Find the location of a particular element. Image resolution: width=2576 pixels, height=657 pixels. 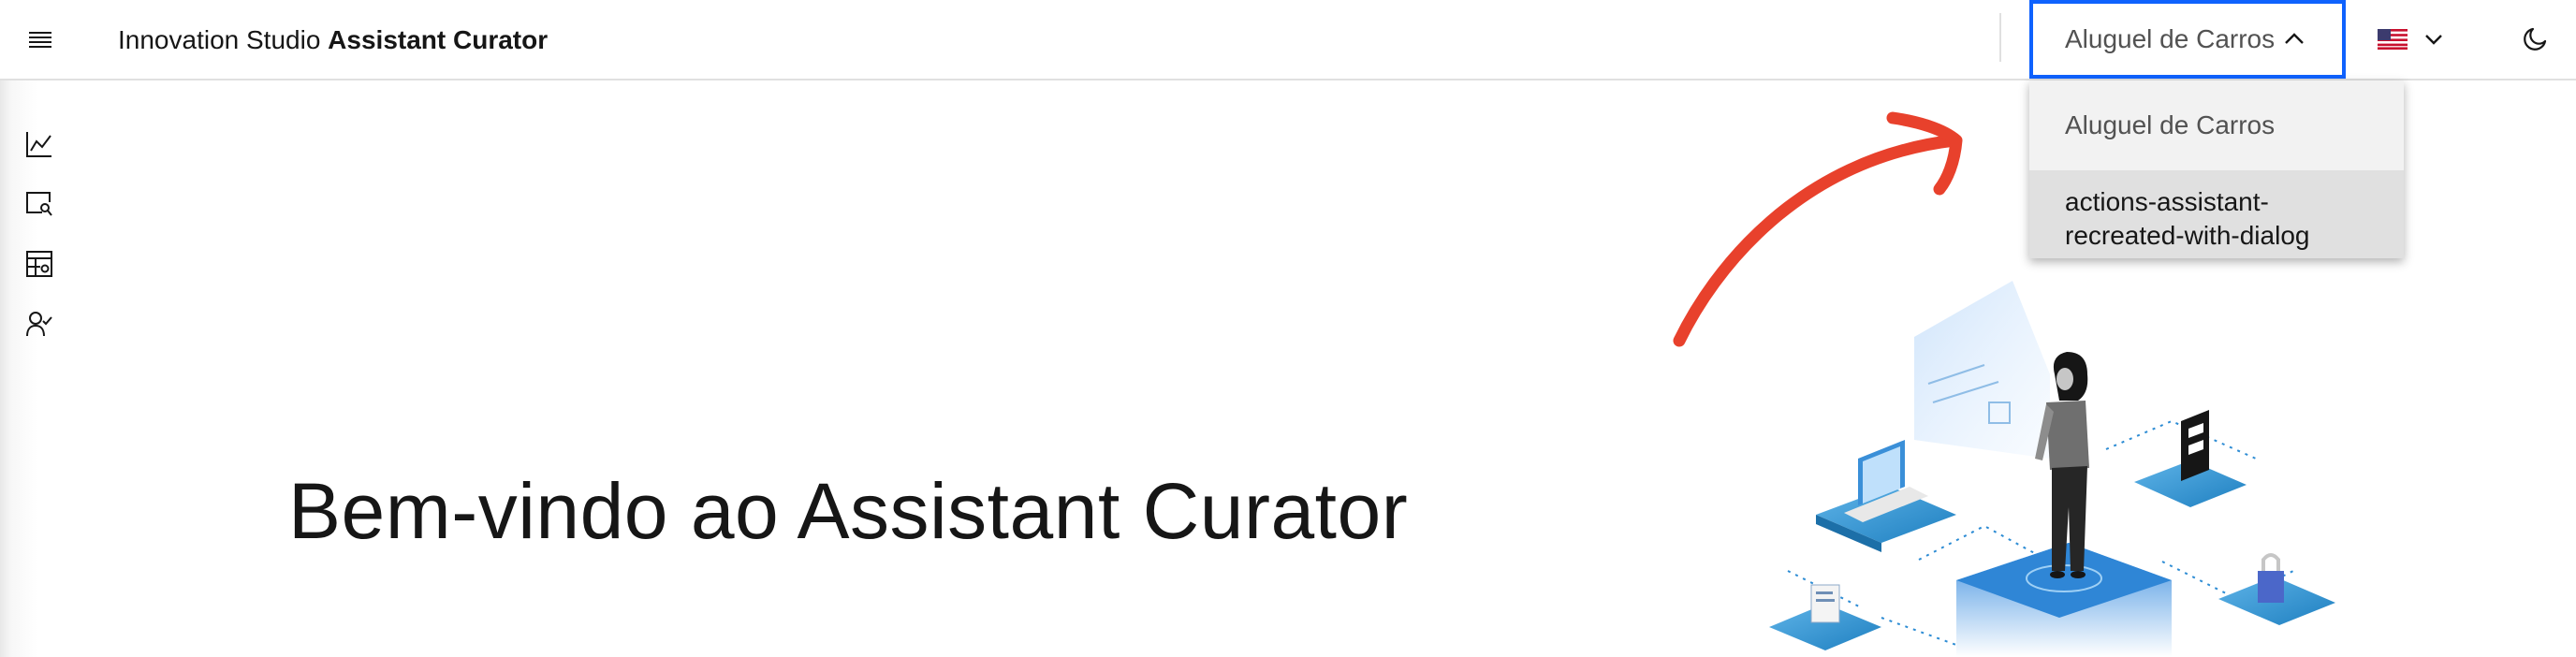

theme-toggle-button is located at coordinates (2534, 39).